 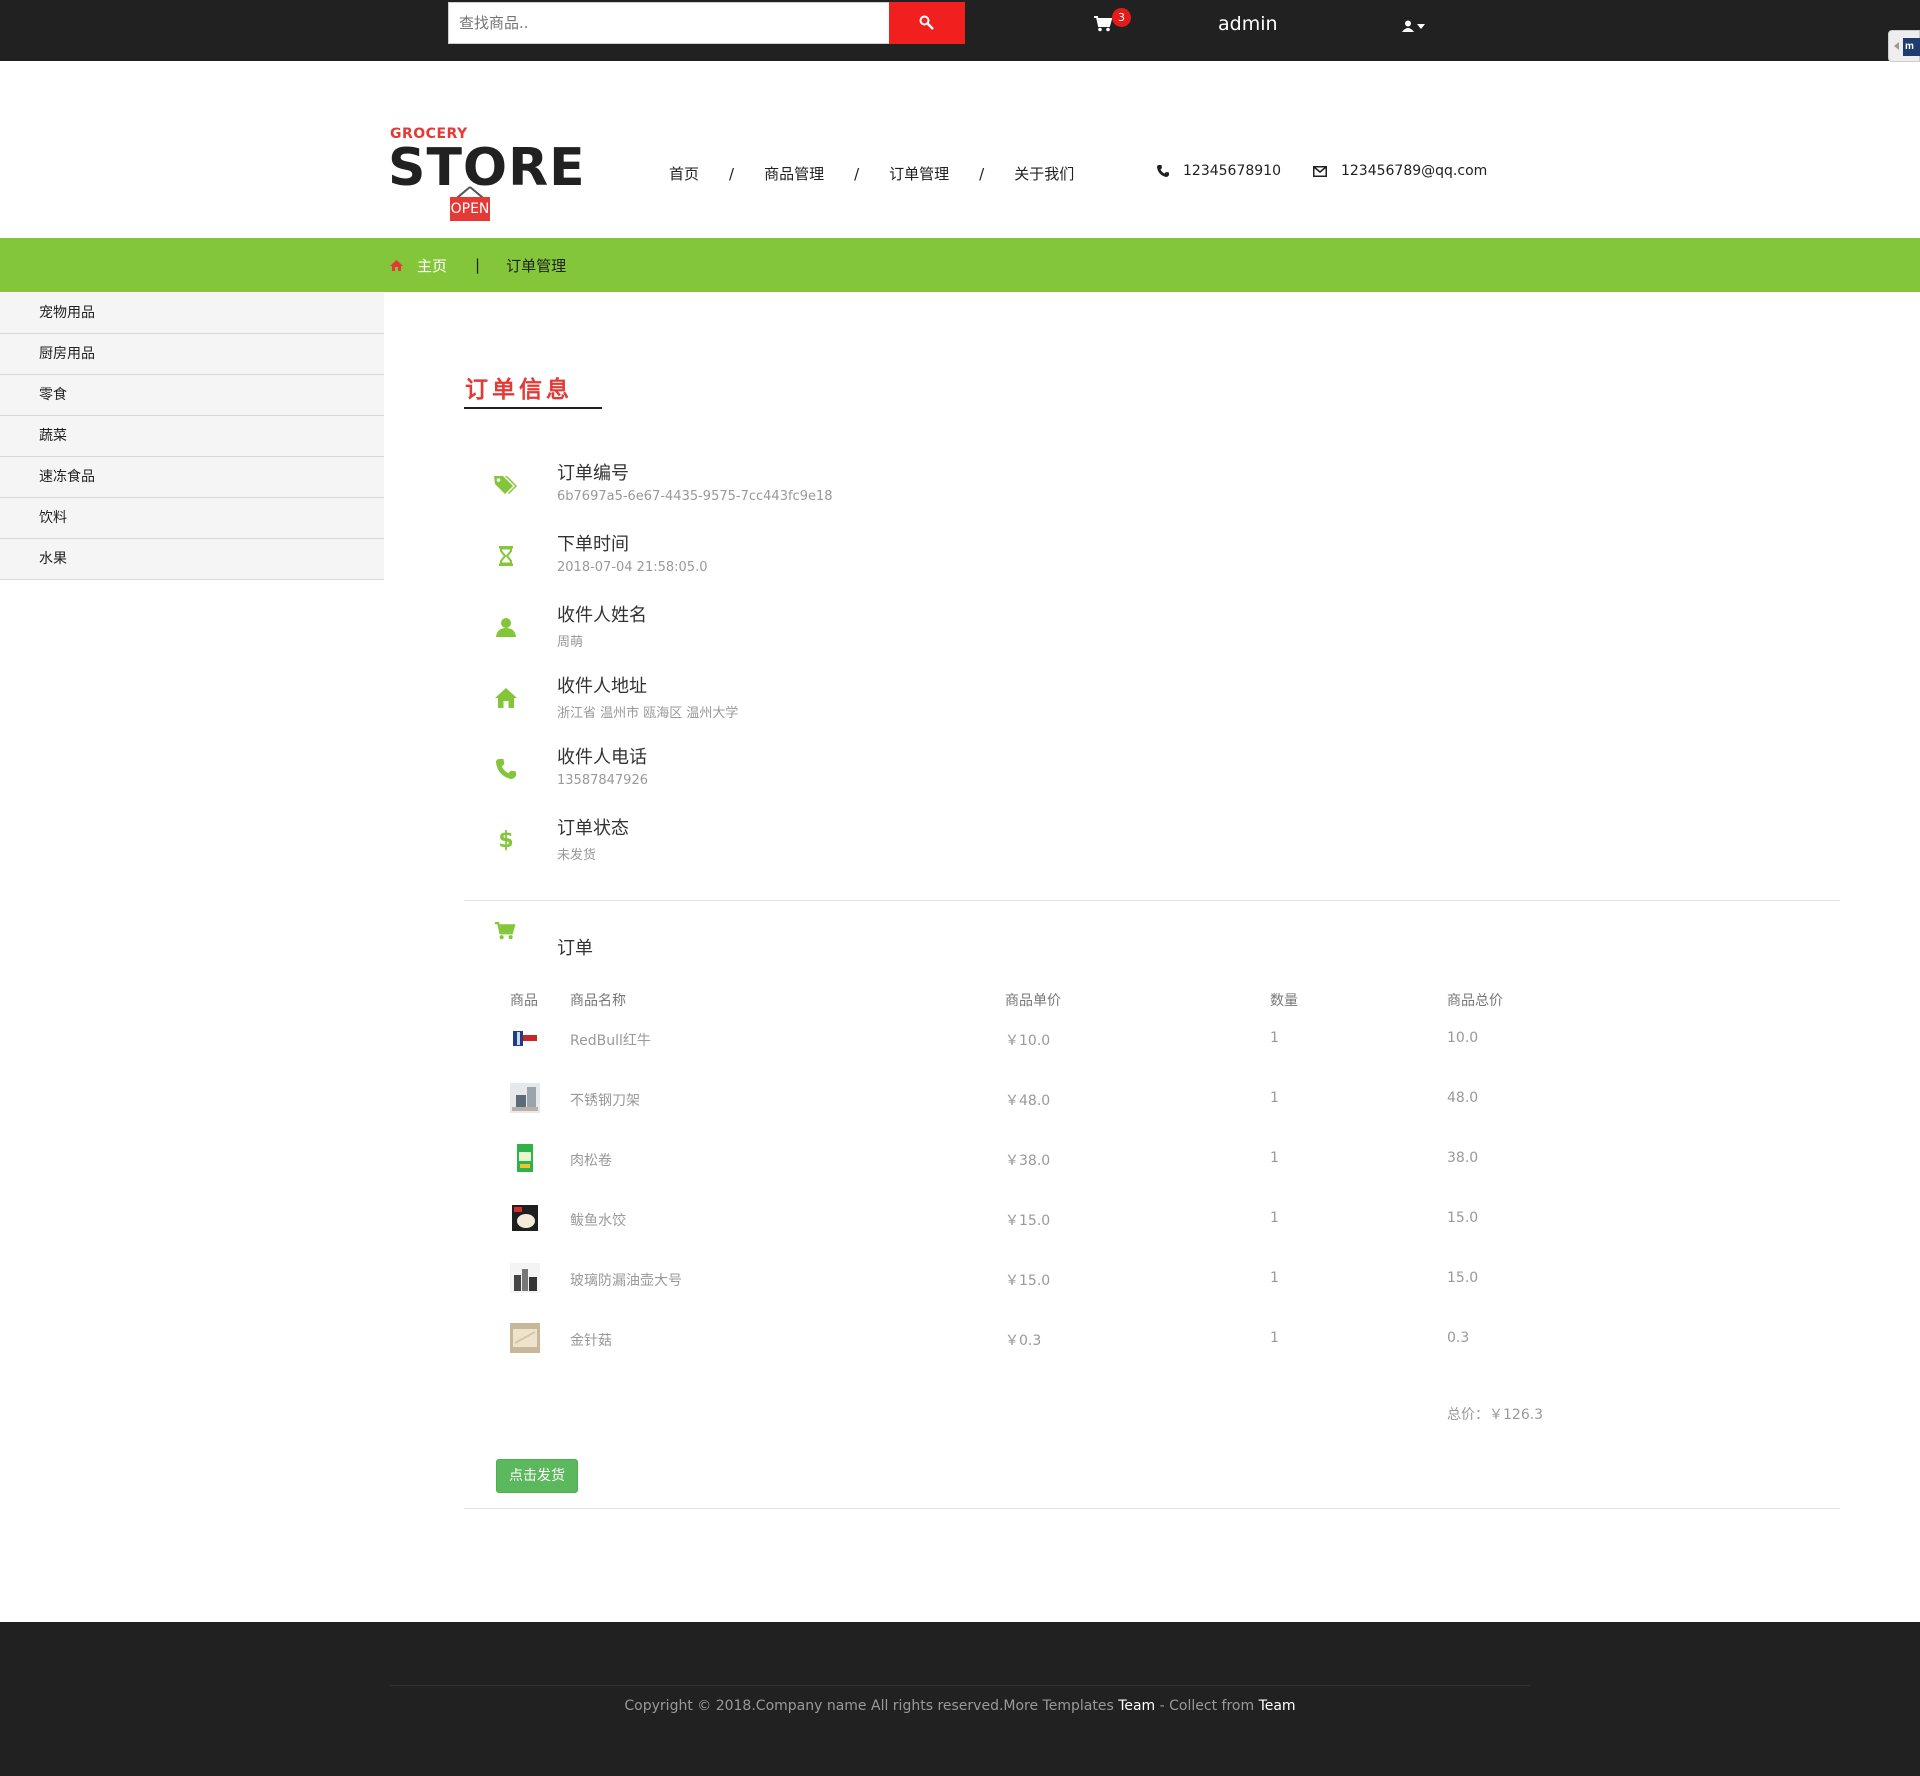 What do you see at coordinates (602, 686) in the screenshot?
I see `info-label: 收件人地址` at bounding box center [602, 686].